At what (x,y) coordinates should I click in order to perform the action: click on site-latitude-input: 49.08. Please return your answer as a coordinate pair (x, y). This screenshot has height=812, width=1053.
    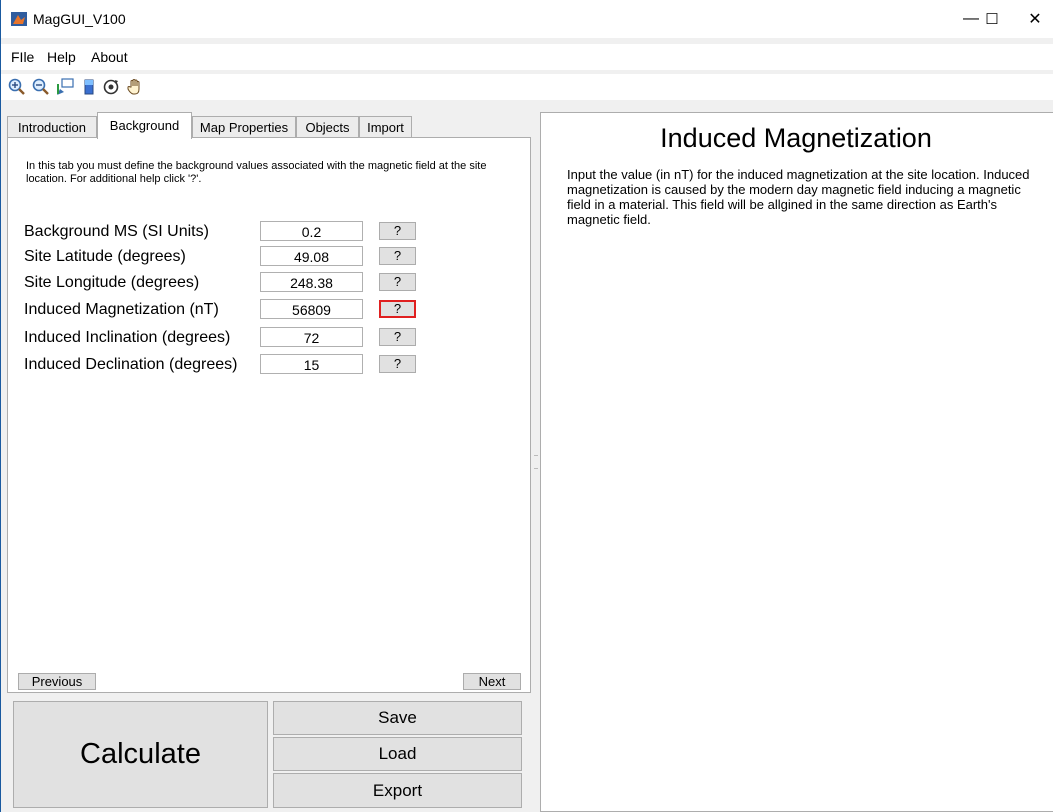
    Looking at the image, I should click on (311, 256).